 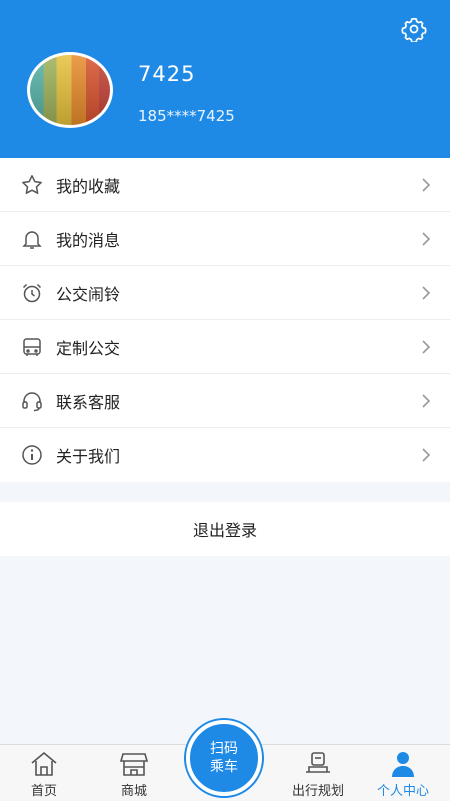 What do you see at coordinates (225, 455) in the screenshot?
I see `menu-item-about-us: 关于我们` at bounding box center [225, 455].